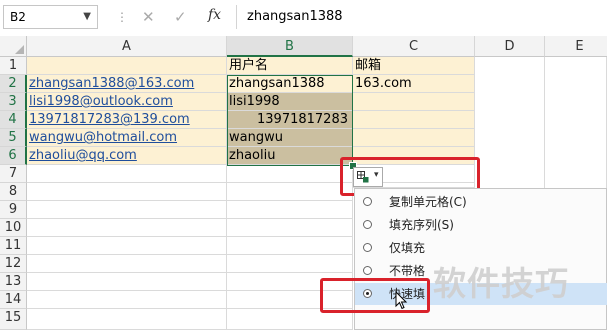 The image size is (607, 330). What do you see at coordinates (414, 120) in the screenshot?
I see `cell-c4` at bounding box center [414, 120].